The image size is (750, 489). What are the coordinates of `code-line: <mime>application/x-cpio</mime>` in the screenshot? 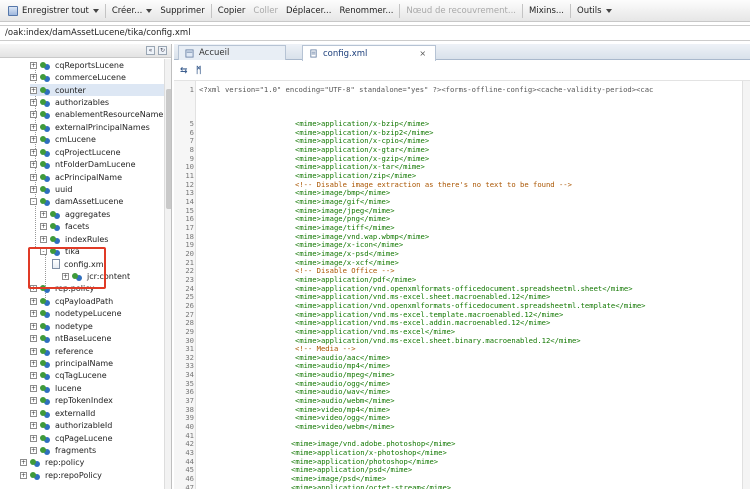 It's located at (362, 141).